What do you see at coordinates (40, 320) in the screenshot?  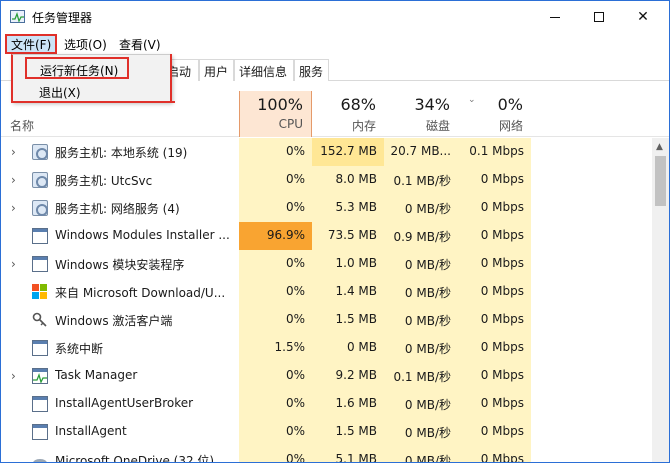 I see `key-icon` at bounding box center [40, 320].